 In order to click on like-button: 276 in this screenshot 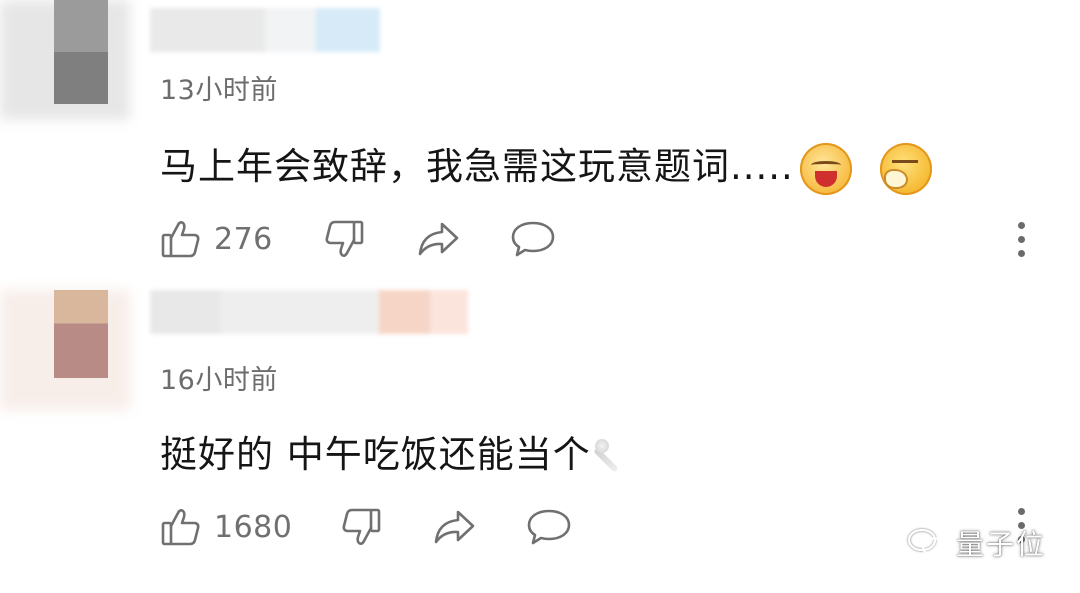, I will do `click(216, 239)`.